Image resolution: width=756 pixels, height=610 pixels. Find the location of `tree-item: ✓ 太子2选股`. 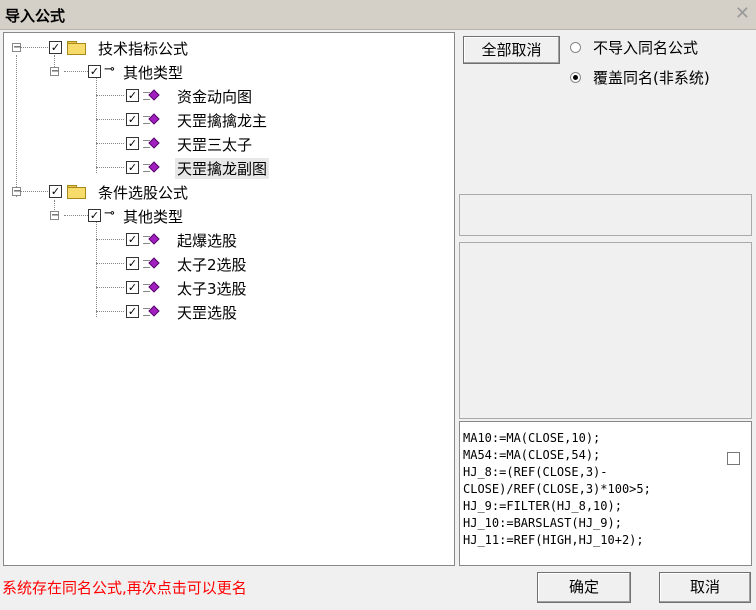

tree-item: ✓ 太子2选股 is located at coordinates (224, 264).